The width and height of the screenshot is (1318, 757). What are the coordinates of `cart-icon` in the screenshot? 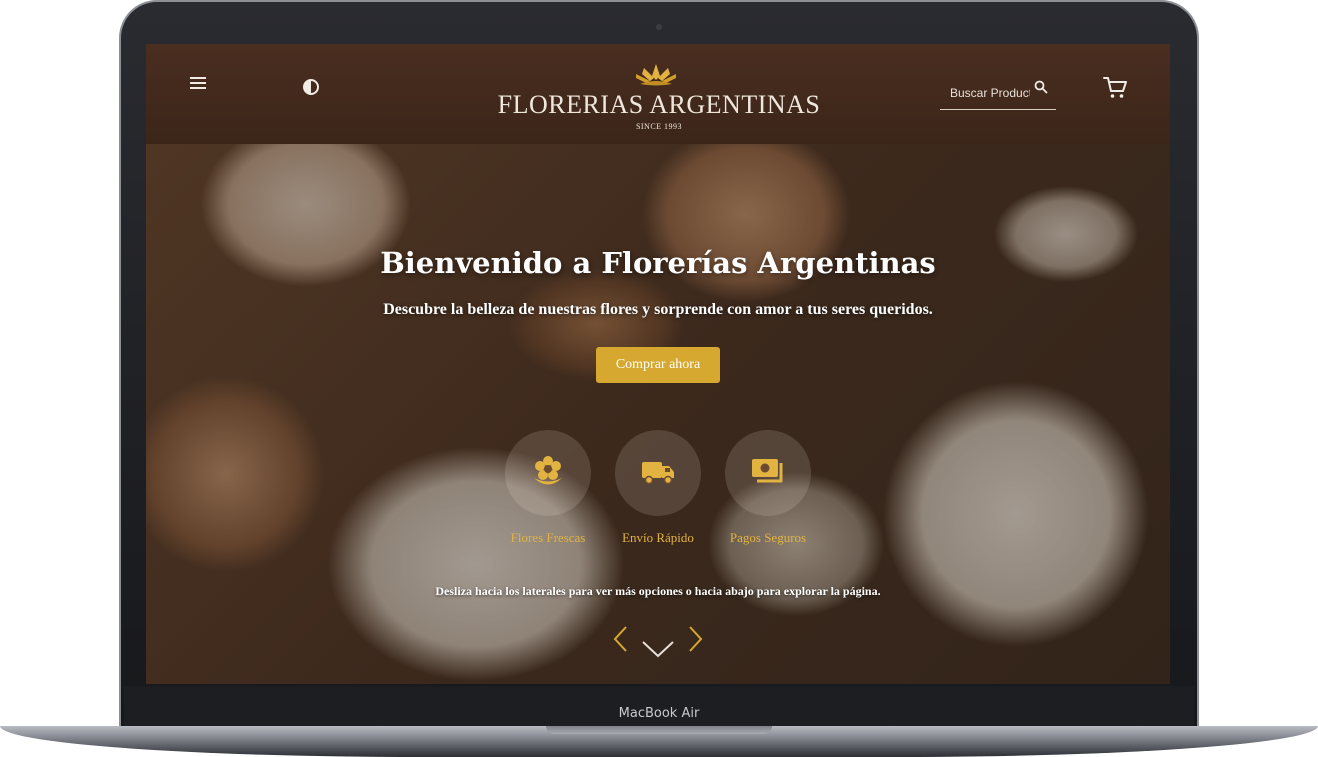 It's located at (1115, 87).